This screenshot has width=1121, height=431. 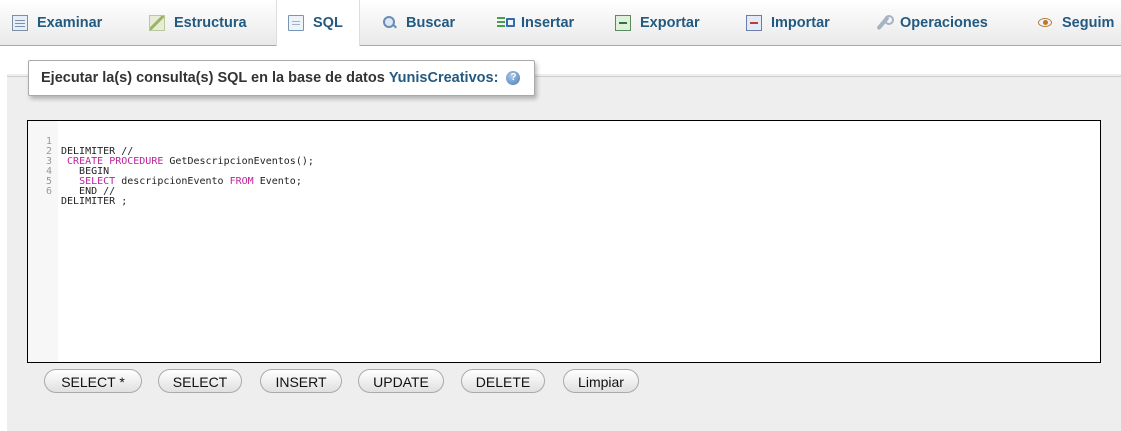 I want to click on tab-insertar: Insertar, so click(x=535, y=22).